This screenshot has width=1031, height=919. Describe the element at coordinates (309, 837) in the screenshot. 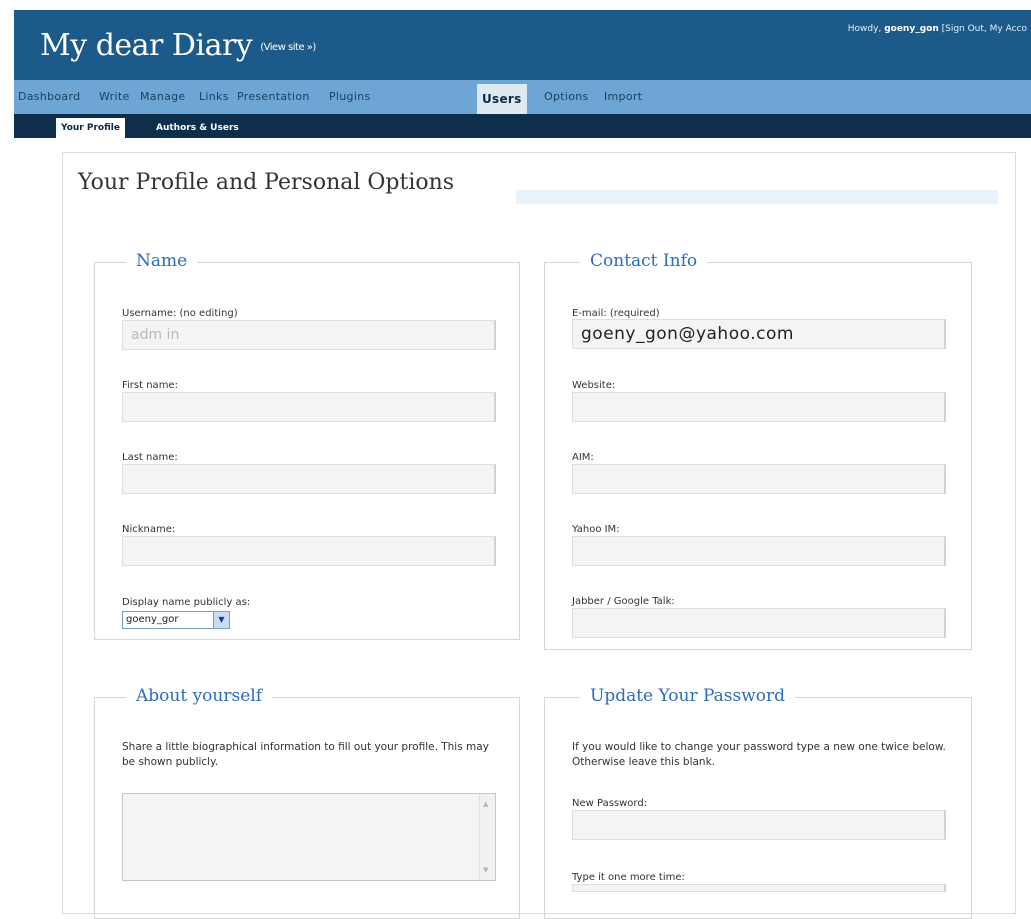

I see `biographical-info-textarea: ▲ ▼` at that location.